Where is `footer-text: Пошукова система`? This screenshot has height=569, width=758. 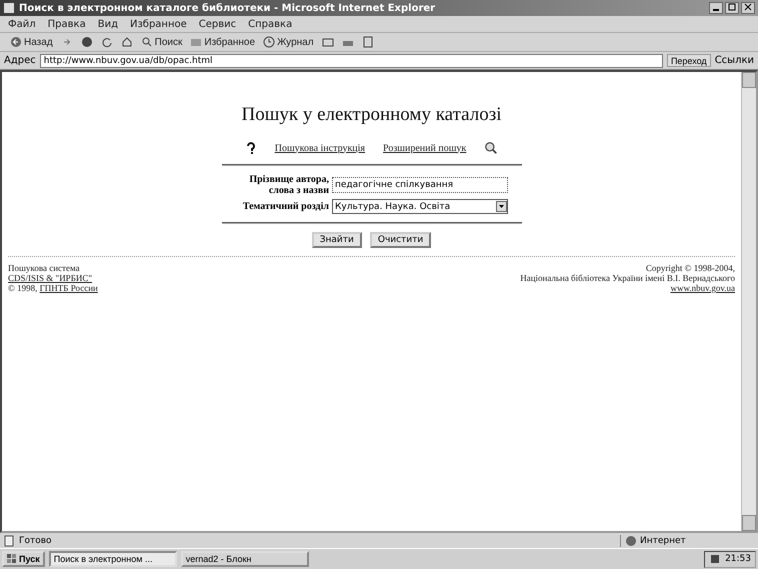 footer-text: Пошукова система is located at coordinates (44, 268).